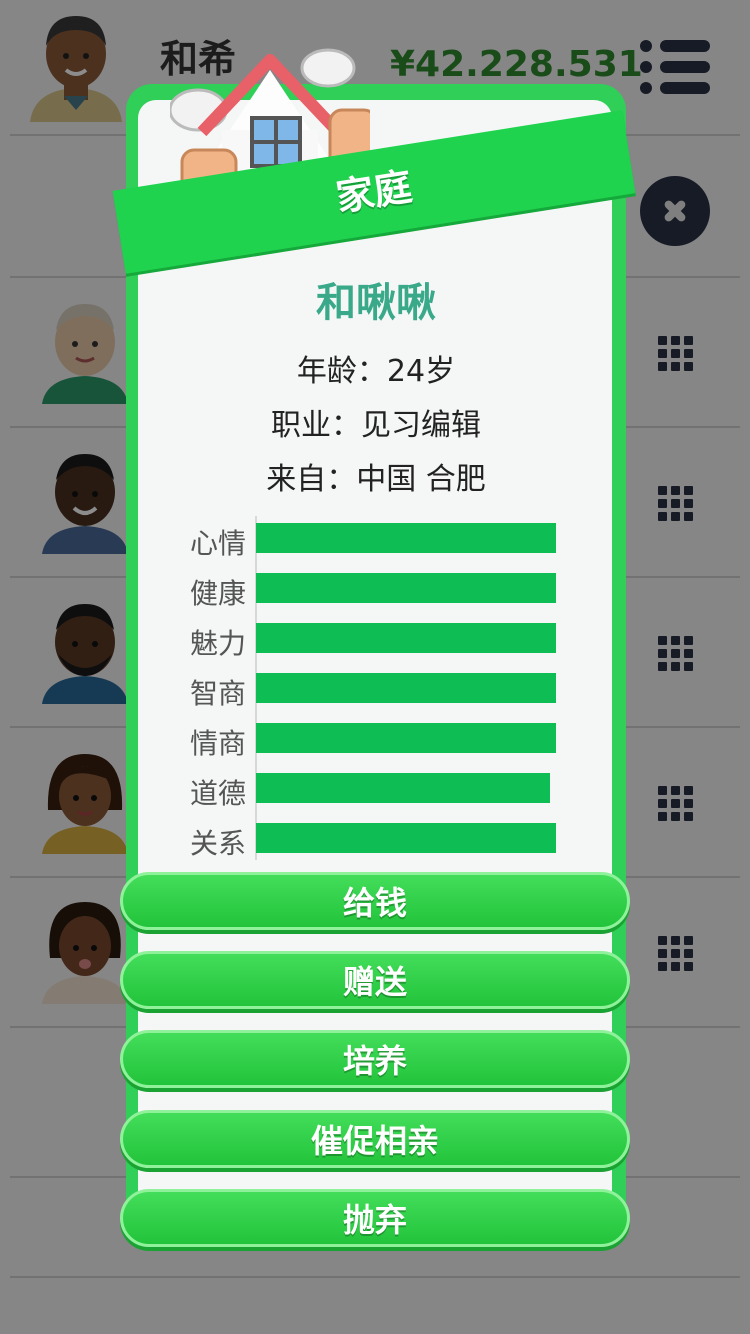 The width and height of the screenshot is (750, 1334). Describe the element at coordinates (375, 901) in the screenshot. I see `give-money-button: 给钱` at that location.